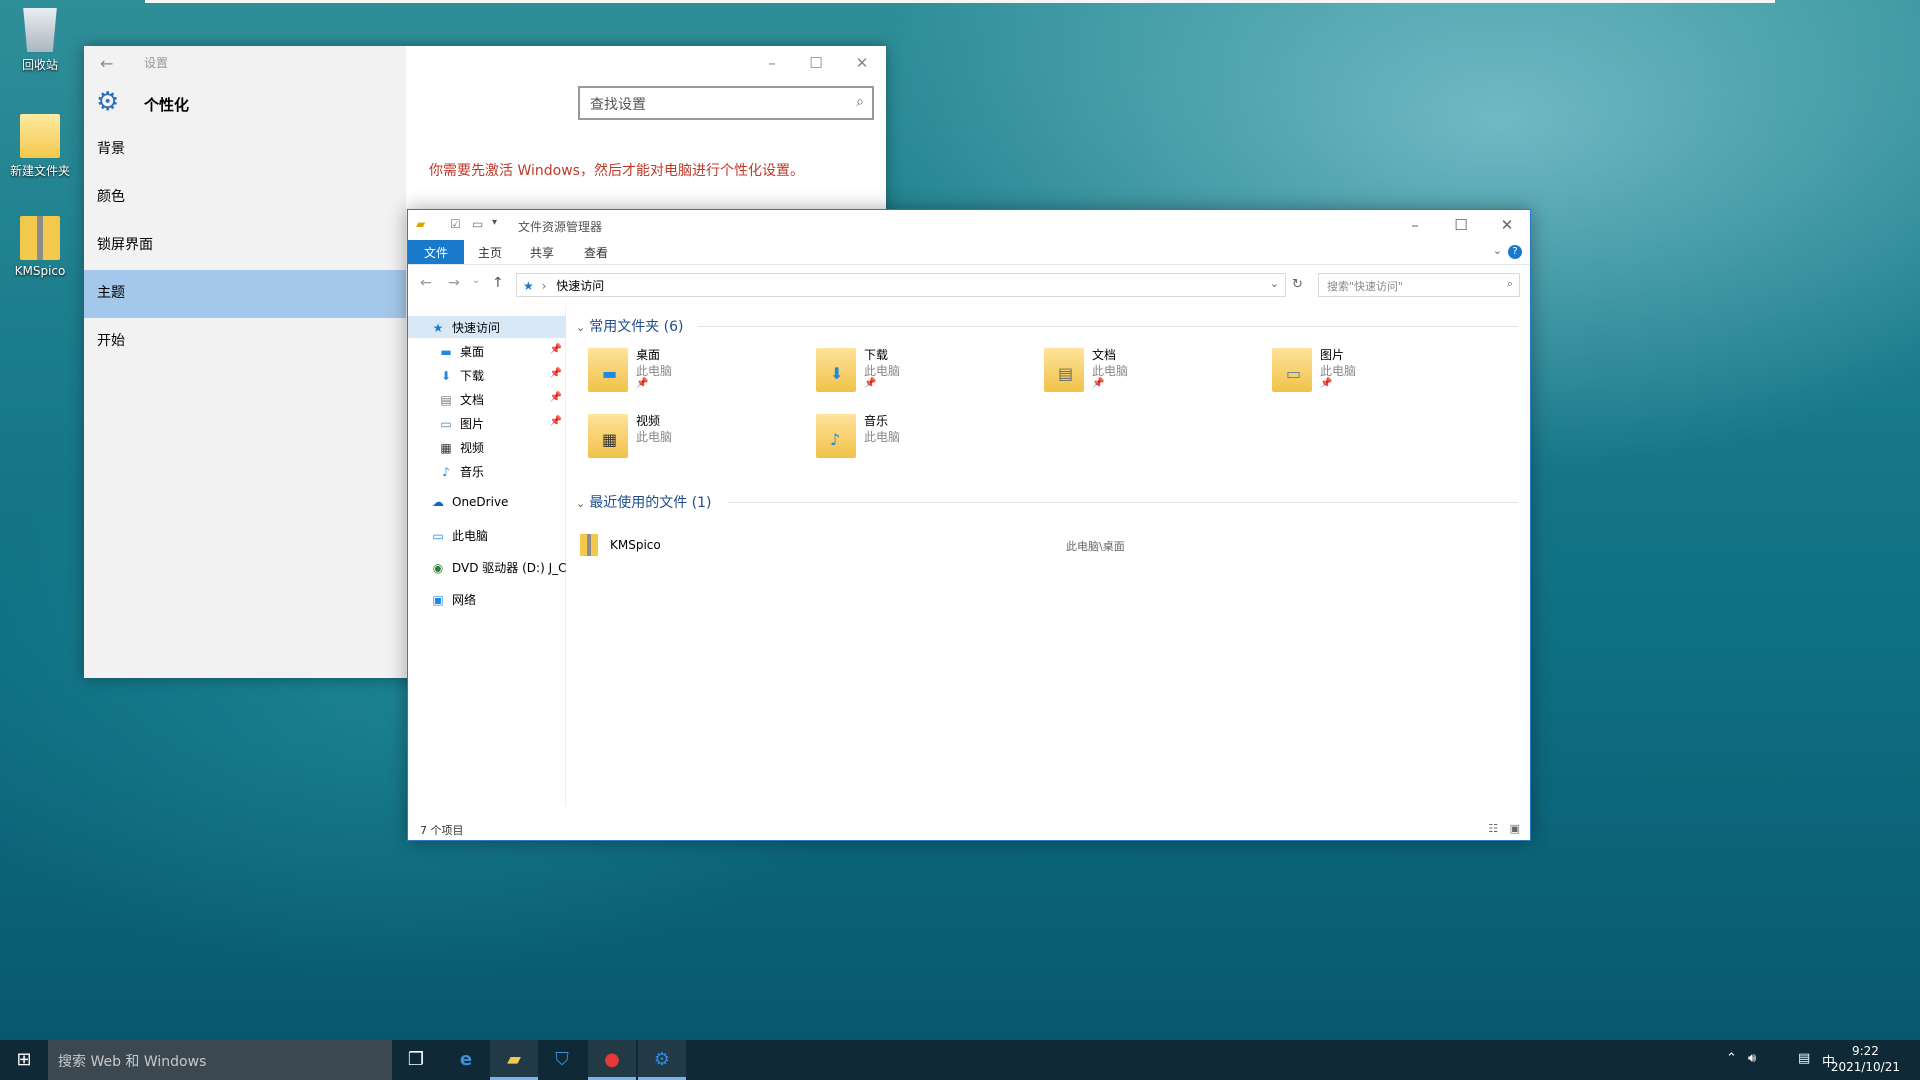 Image resolution: width=1920 pixels, height=1080 pixels. I want to click on notification-icon: ▤, so click(1804, 1058).